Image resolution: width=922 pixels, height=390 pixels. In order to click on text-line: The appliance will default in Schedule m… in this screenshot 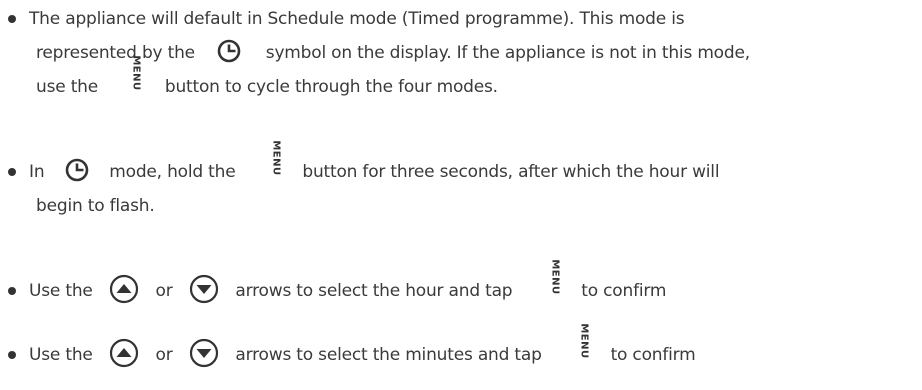, I will do `click(357, 19)`.